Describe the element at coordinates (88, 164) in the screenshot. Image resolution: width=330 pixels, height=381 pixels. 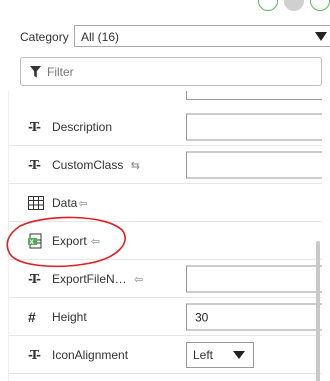
I see `property-label: CustomClass` at that location.